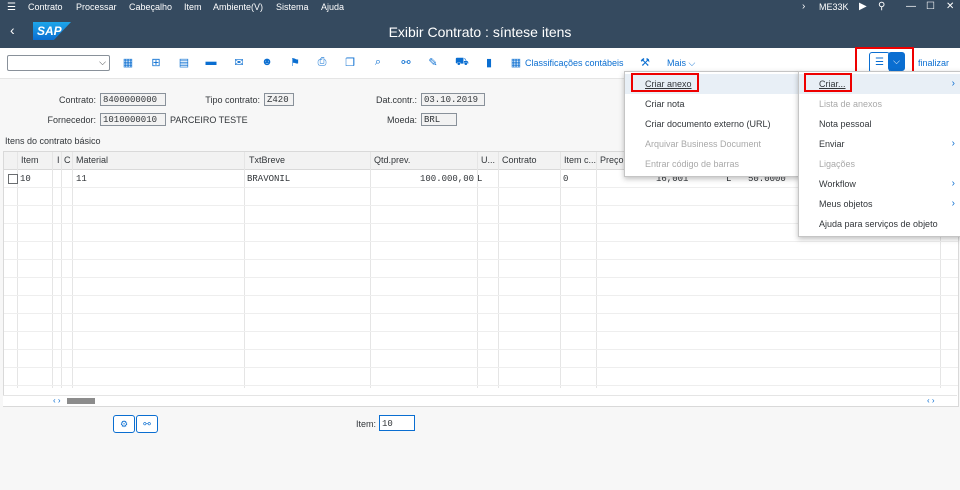 The width and height of the screenshot is (960, 490). I want to click on menu-meus-objetos: Meus objetos ›, so click(879, 204).